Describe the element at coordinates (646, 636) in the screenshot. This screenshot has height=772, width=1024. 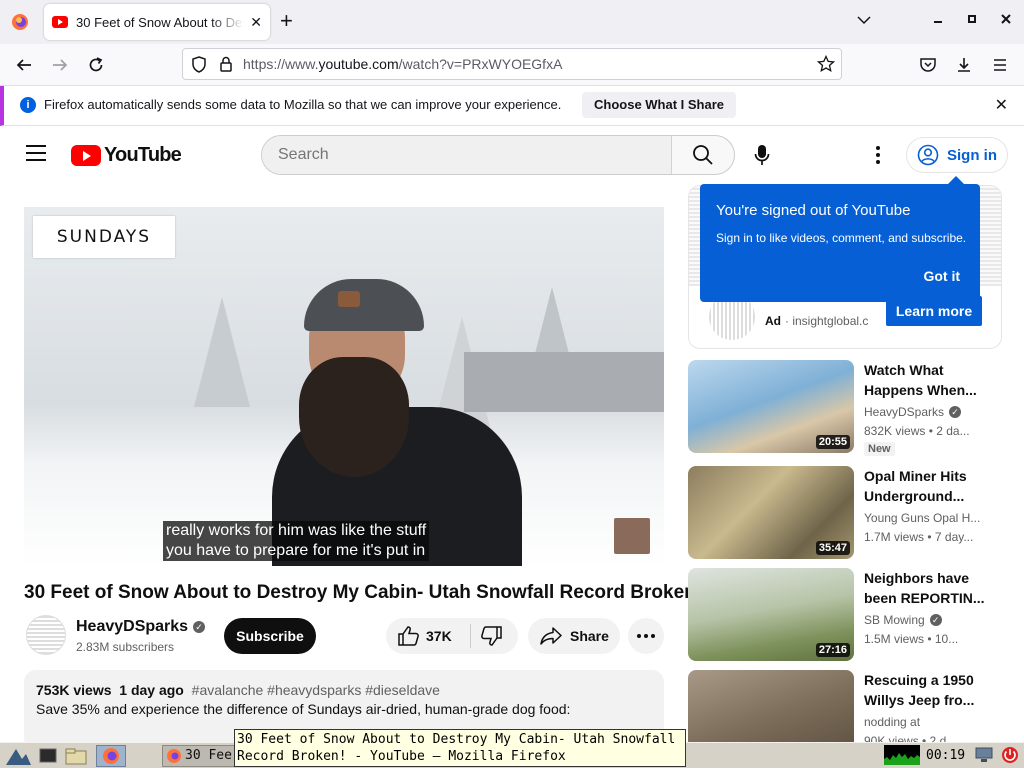
I see `more-actions-icon` at that location.